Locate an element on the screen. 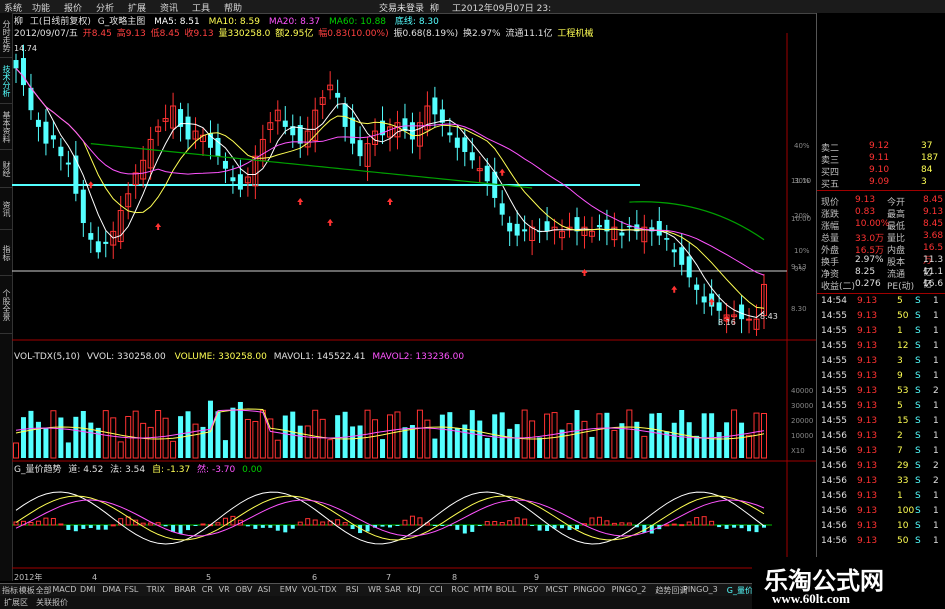 The height and width of the screenshot is (609, 945). x-axis-label: 2012年 is located at coordinates (28, 577).